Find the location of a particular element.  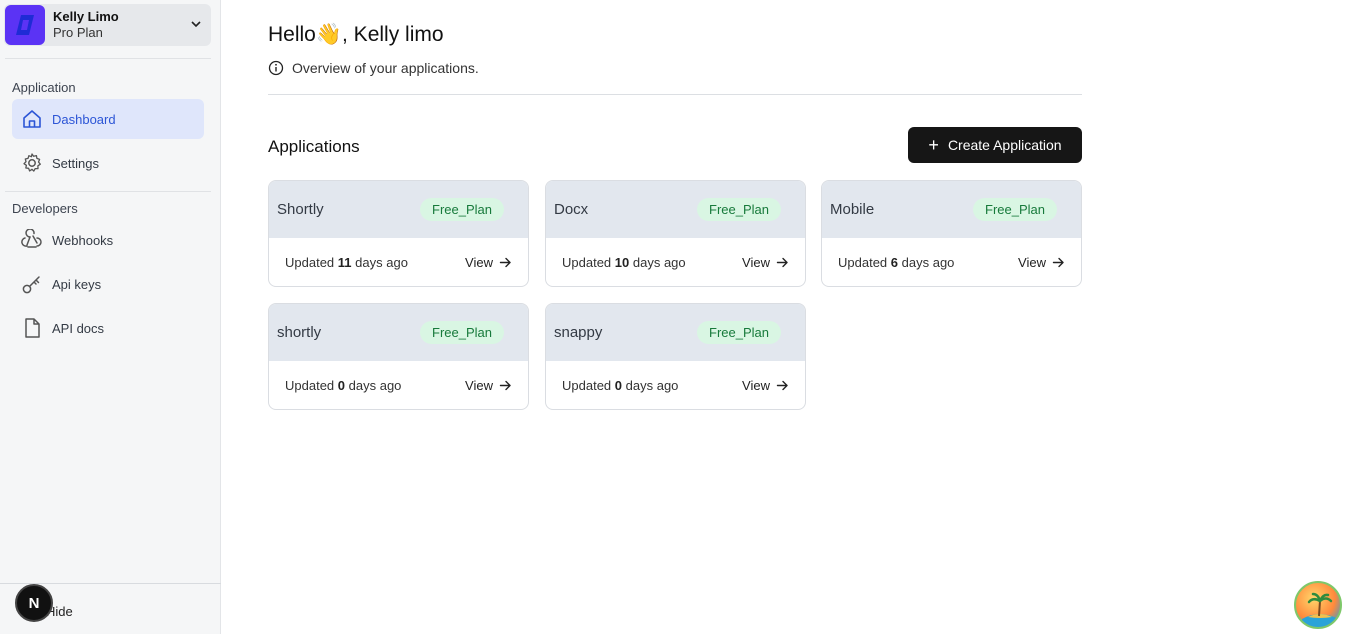

gear-icon is located at coordinates (32, 163).